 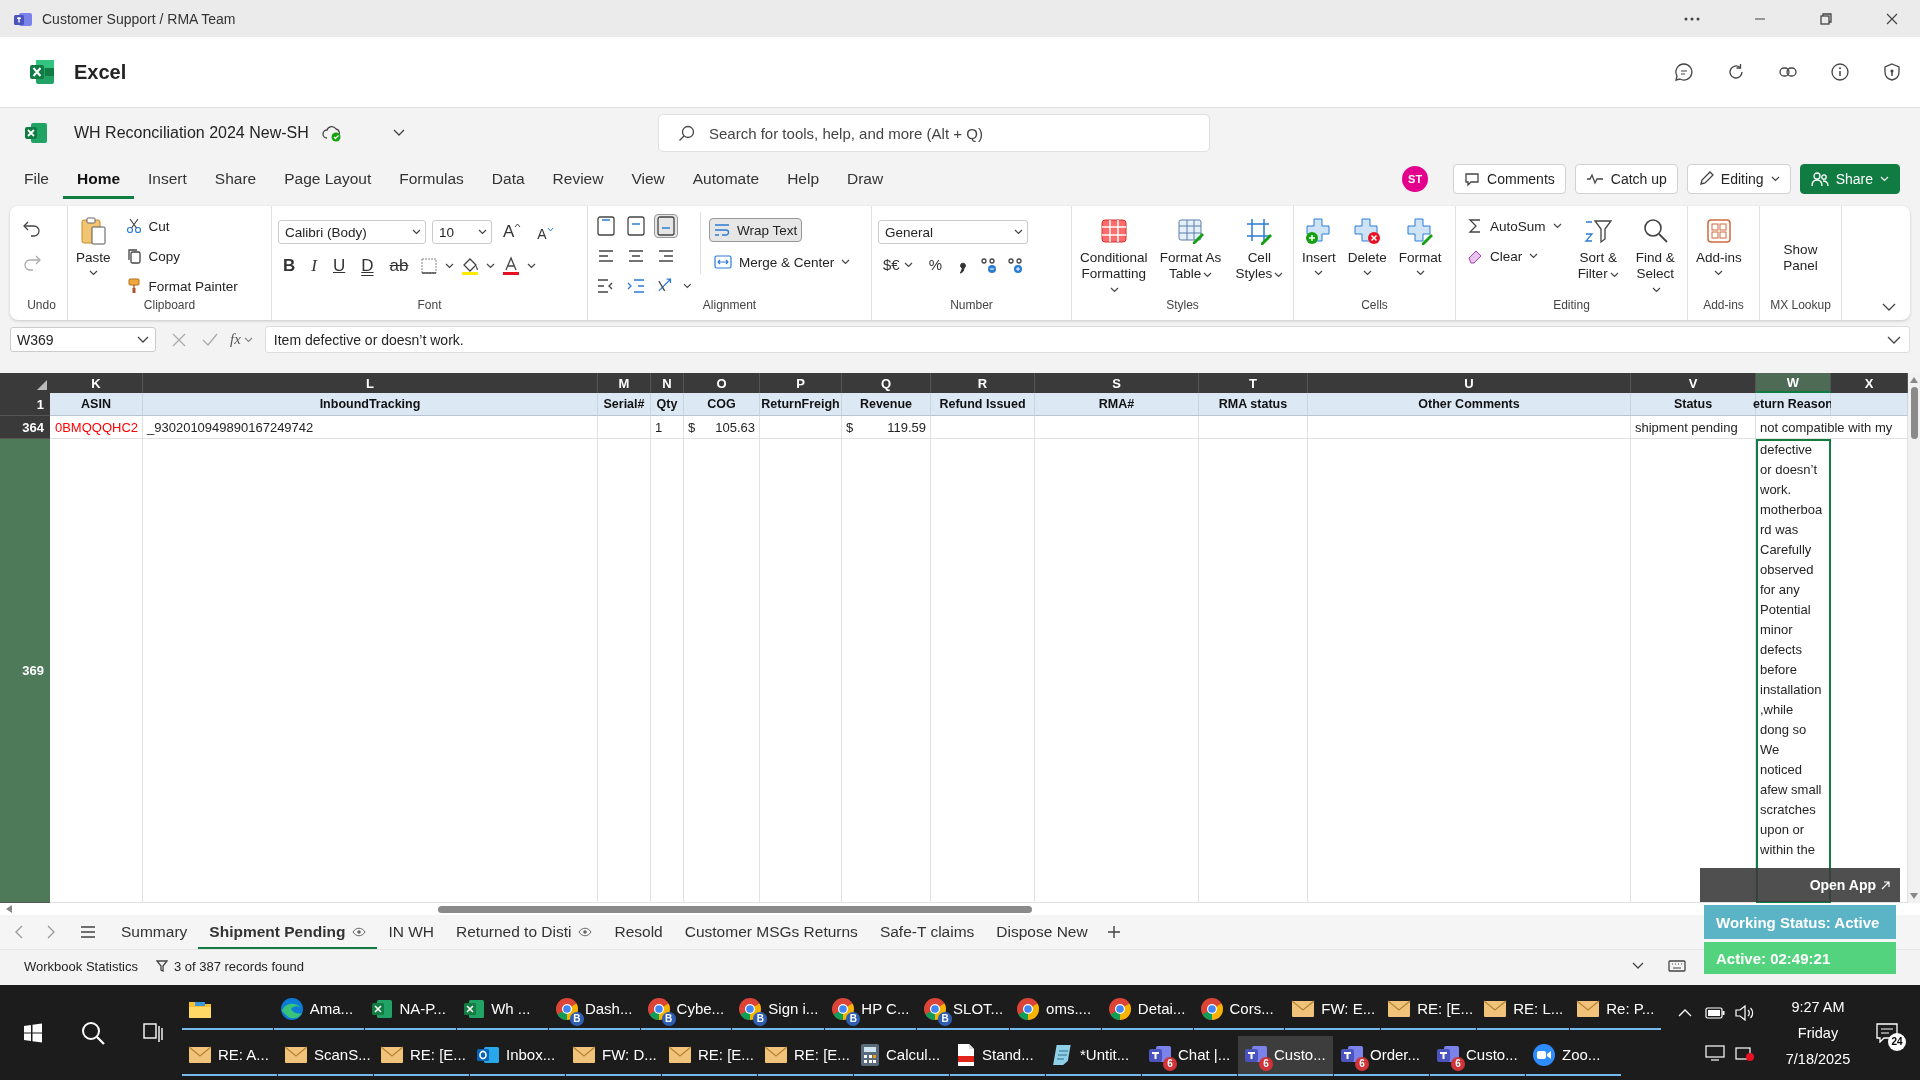 What do you see at coordinates (927, 932) in the screenshot?
I see `sheet-tab: Safe-T claims` at bounding box center [927, 932].